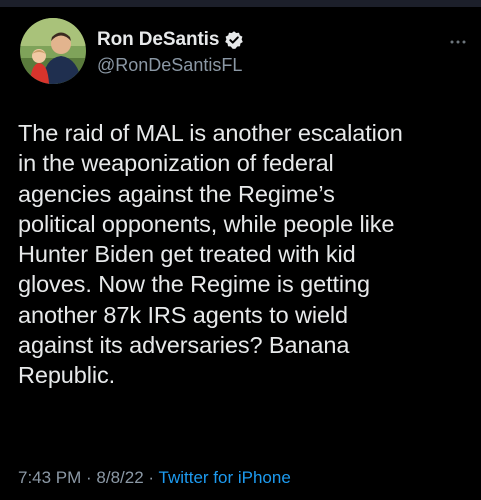  What do you see at coordinates (210, 133) in the screenshot?
I see `tweet-line: The raid of MAL is another escalation` at bounding box center [210, 133].